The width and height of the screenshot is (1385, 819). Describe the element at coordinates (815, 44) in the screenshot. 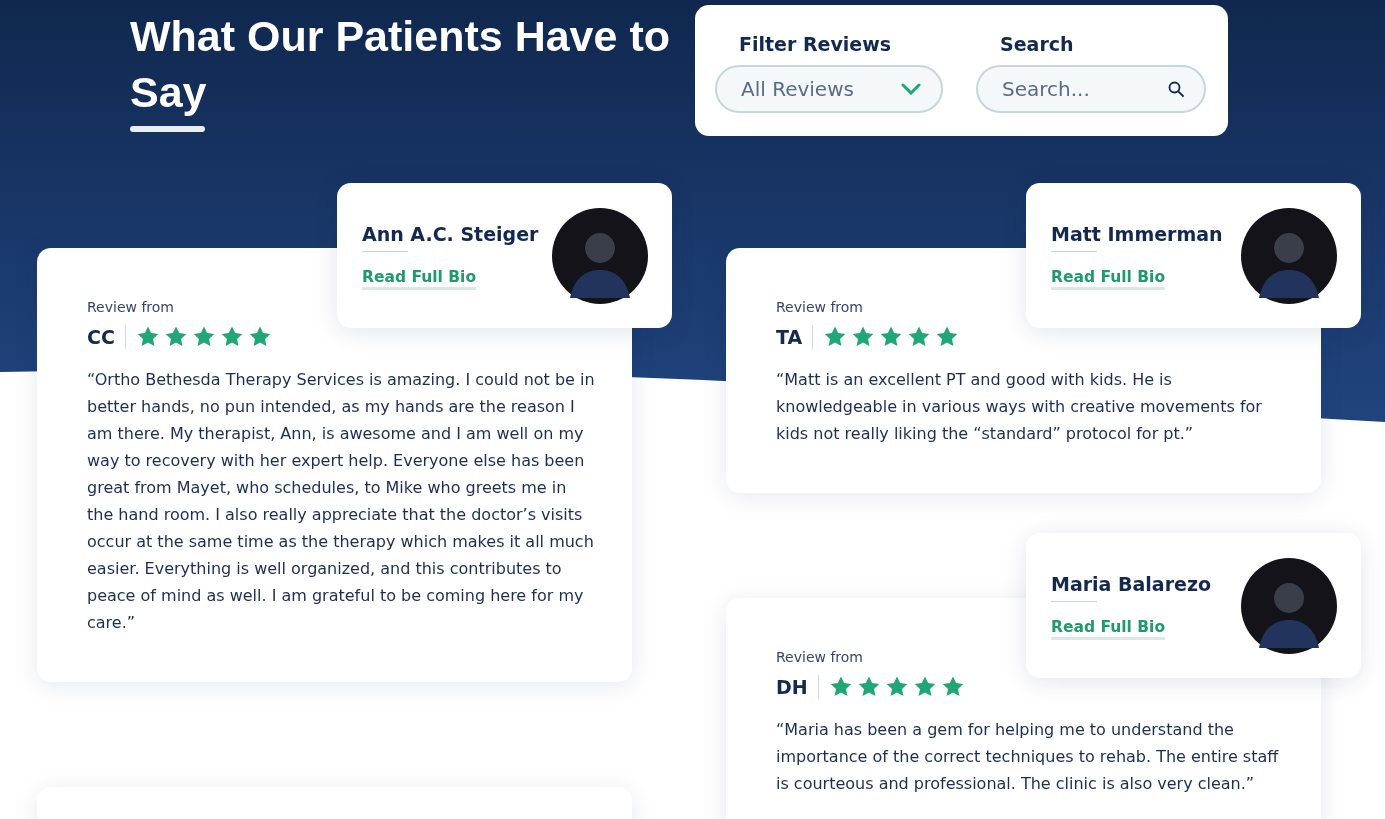

I see `filter-label: Filter Reviews` at that location.